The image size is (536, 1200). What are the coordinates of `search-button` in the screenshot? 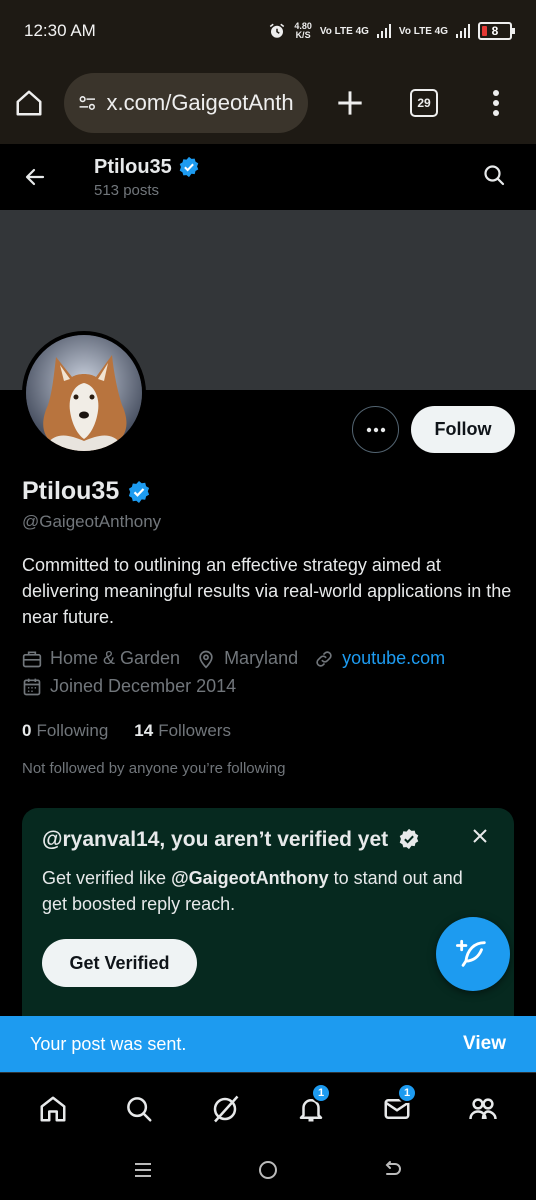 It's located at (494, 177).